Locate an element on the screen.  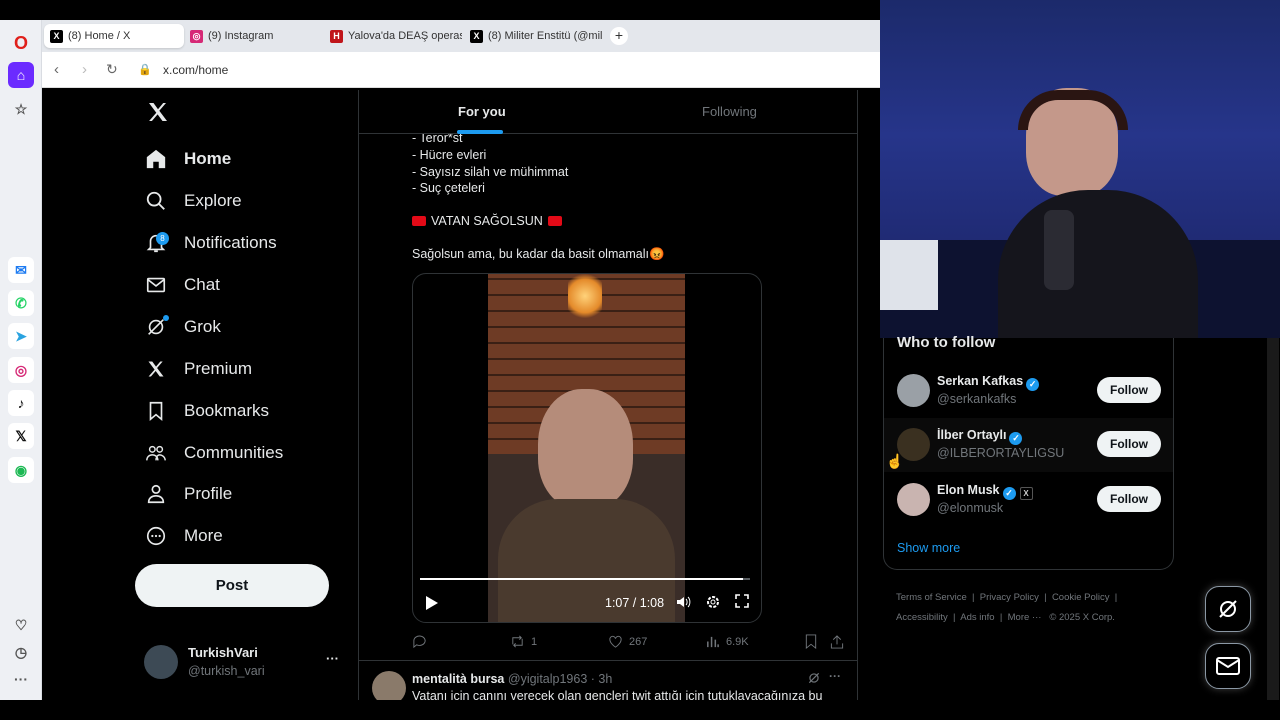
user-name: İlber Ortaylı ✓ is located at coordinates (980, 436).